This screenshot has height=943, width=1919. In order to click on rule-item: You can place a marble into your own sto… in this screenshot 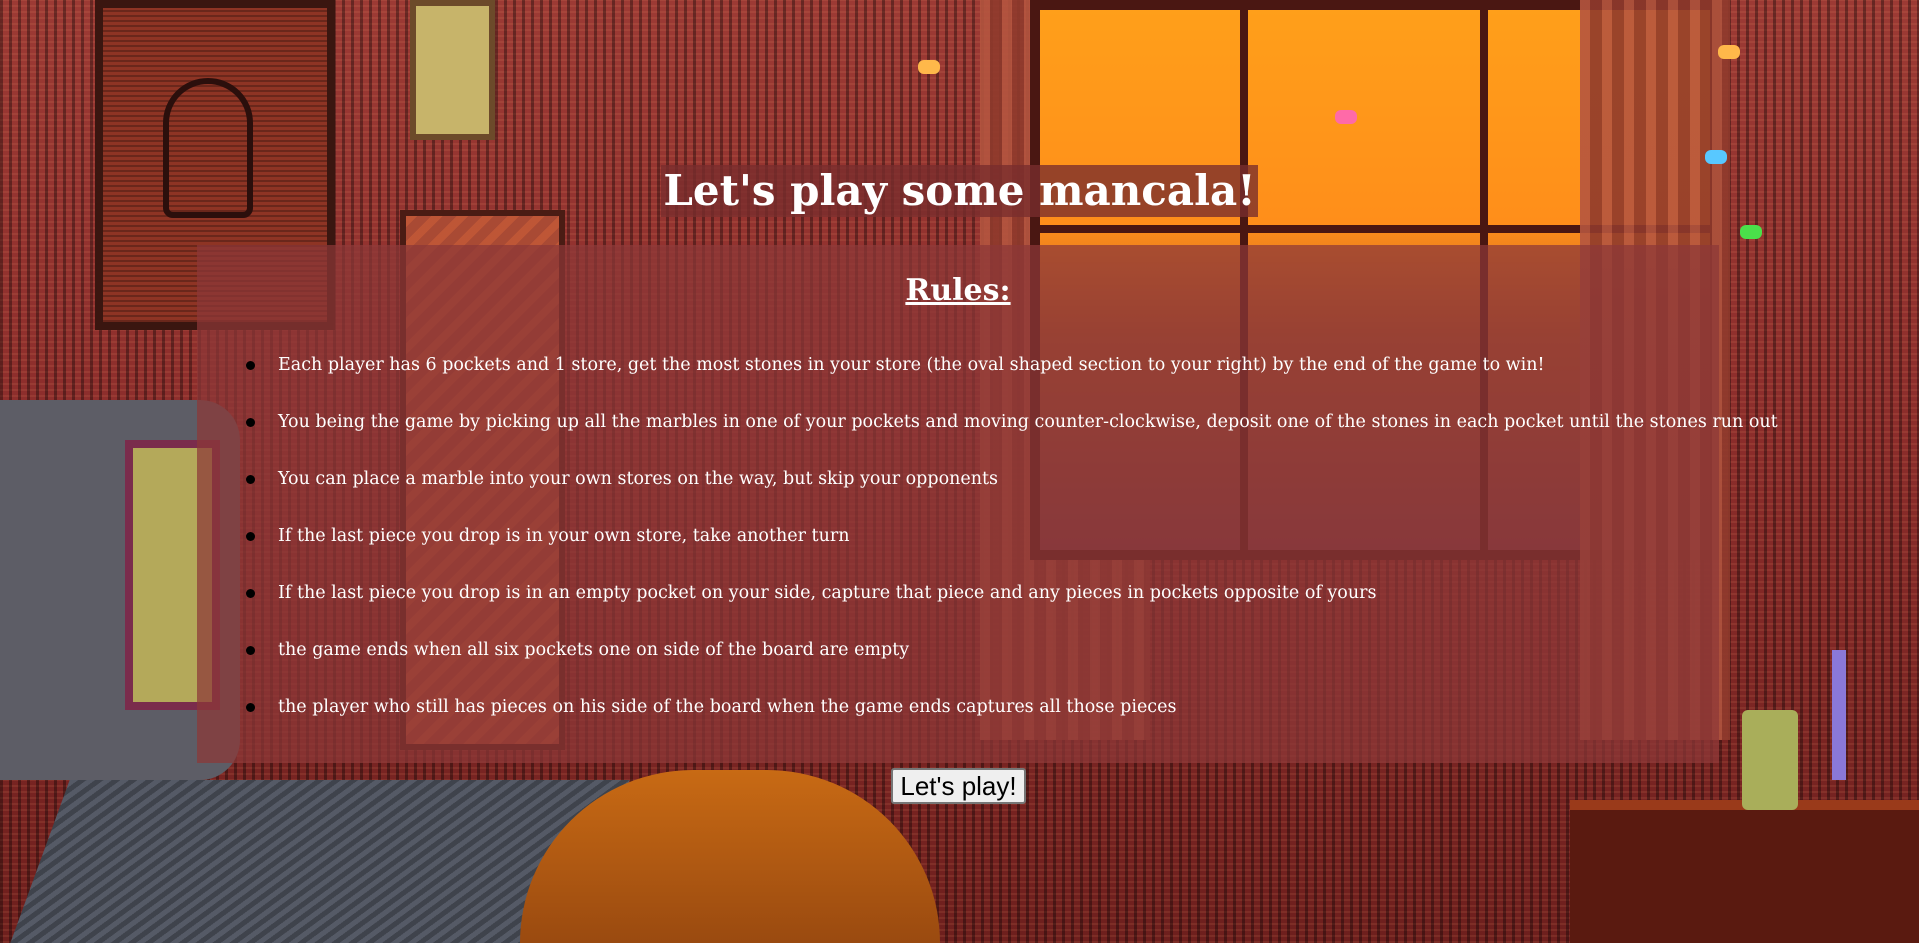, I will do `click(977, 495)`.